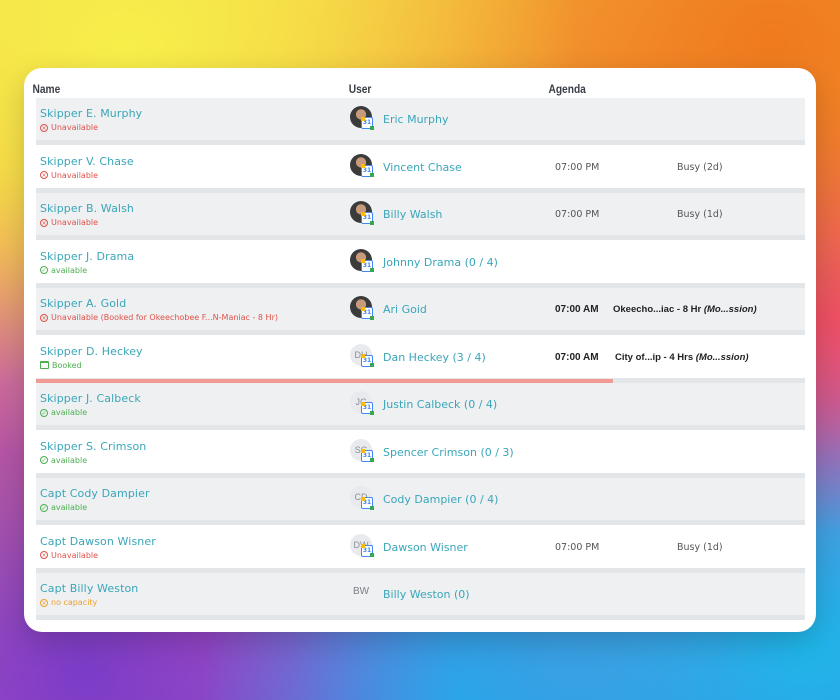 This screenshot has height=700, width=840. Describe the element at coordinates (416, 119) in the screenshot. I see `user-link: Eric Murphy` at that location.